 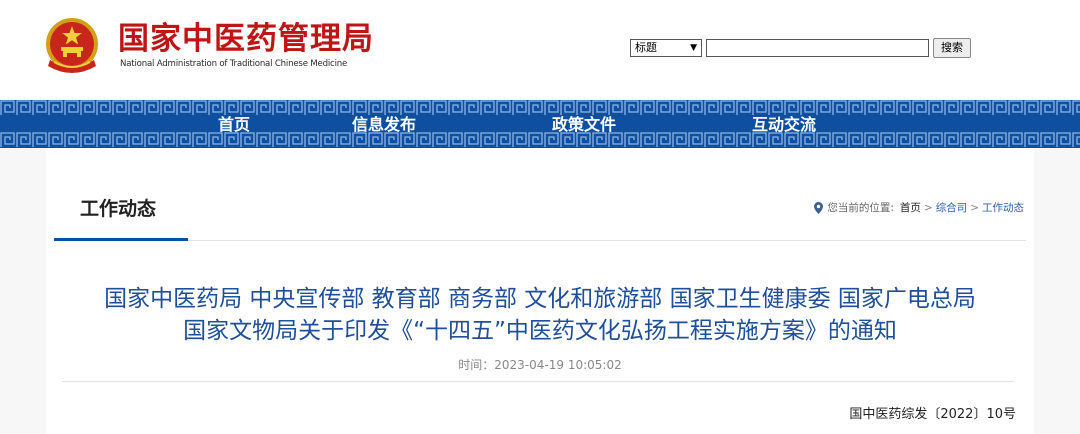 What do you see at coordinates (584, 125) in the screenshot?
I see `nav-item-policy-docs: 政策文件` at bounding box center [584, 125].